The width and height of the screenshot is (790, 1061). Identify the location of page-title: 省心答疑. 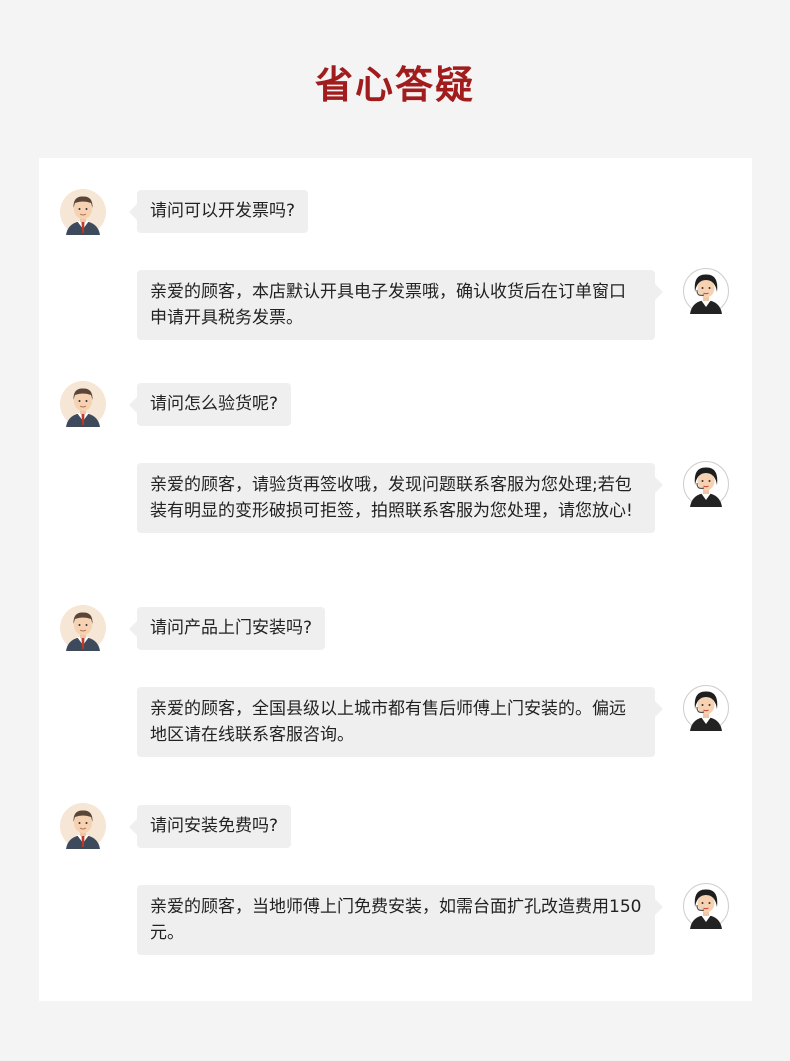
(394, 85).